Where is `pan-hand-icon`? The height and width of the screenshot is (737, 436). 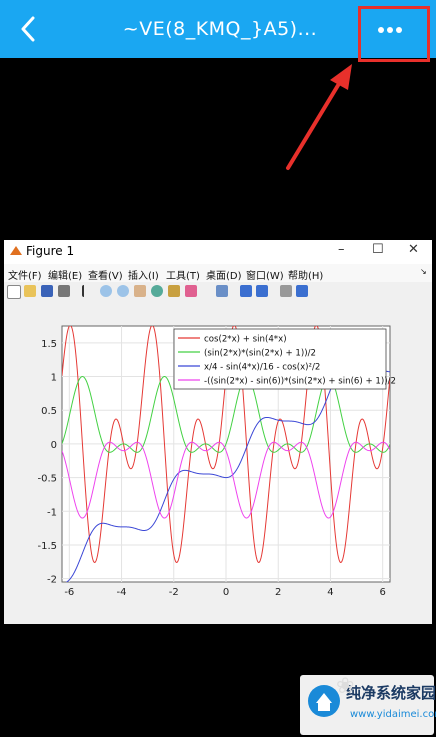 pan-hand-icon is located at coordinates (140, 291).